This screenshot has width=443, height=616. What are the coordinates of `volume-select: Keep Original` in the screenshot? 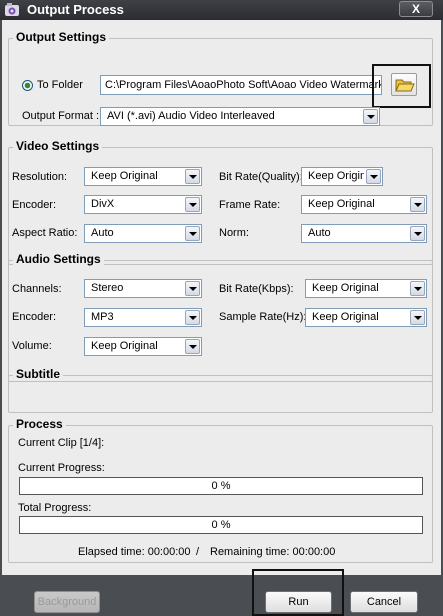 It's located at (143, 346).